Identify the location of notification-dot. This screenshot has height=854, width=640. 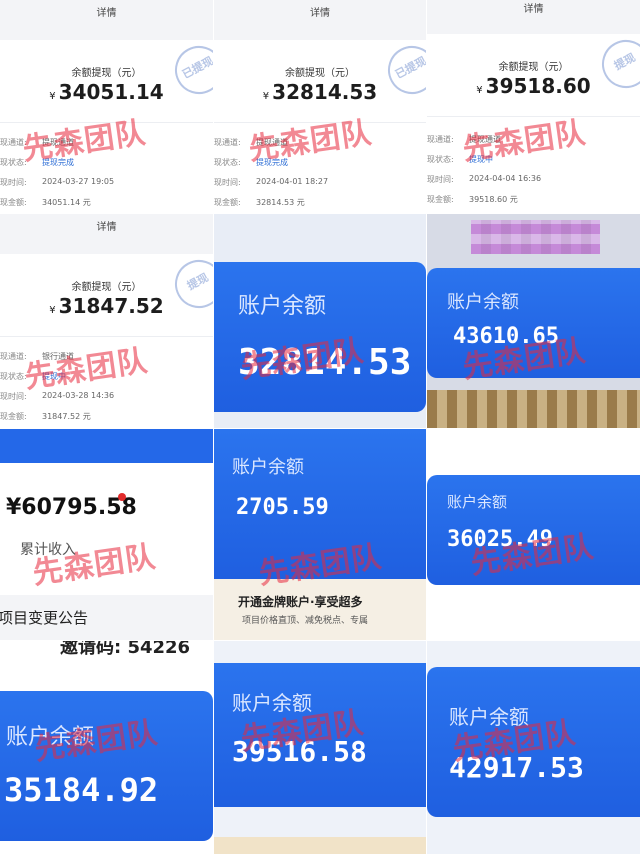
(122, 497).